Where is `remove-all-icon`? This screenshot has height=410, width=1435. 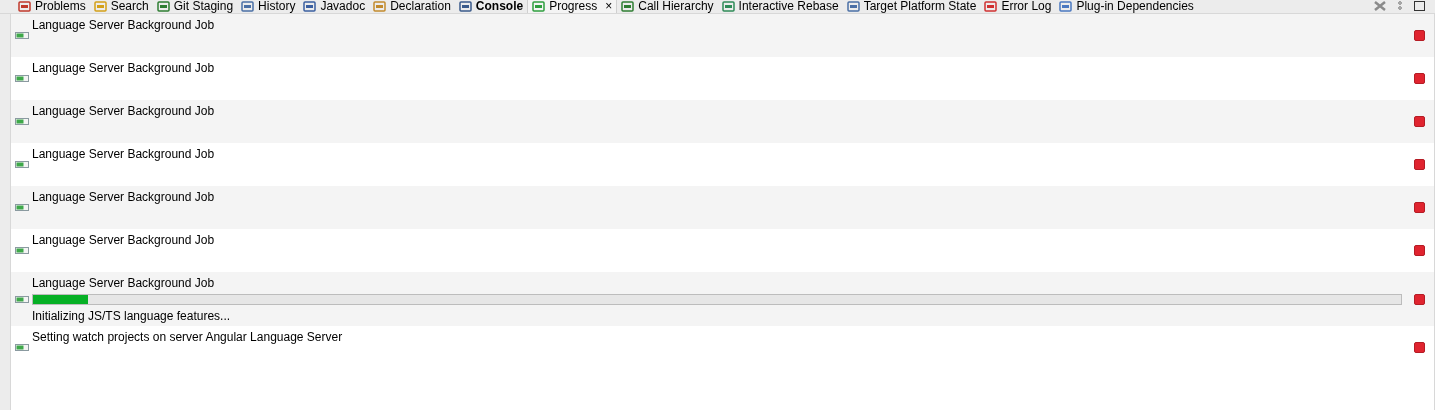 remove-all-icon is located at coordinates (1380, 6).